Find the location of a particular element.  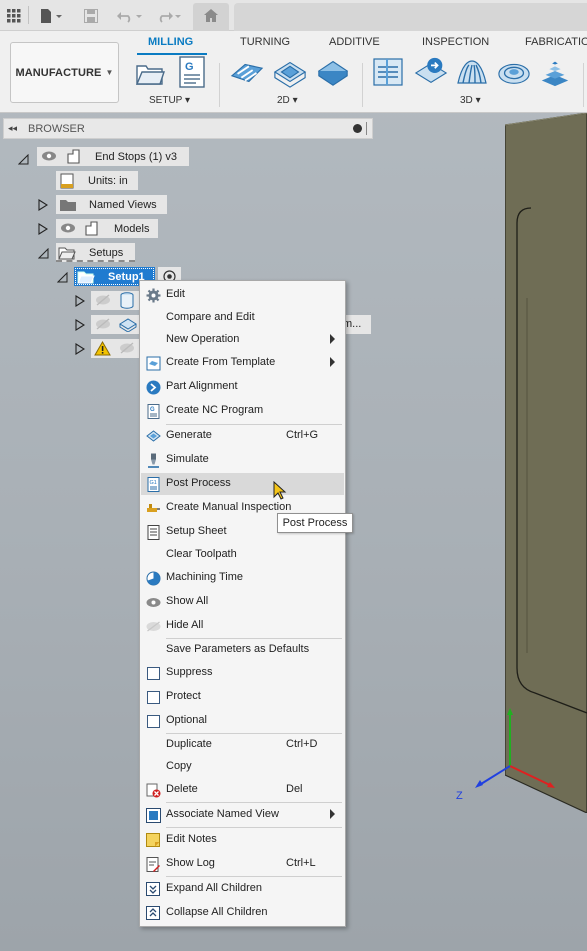

menu-item-expand-all-children: Expand All Children is located at coordinates (242, 889).